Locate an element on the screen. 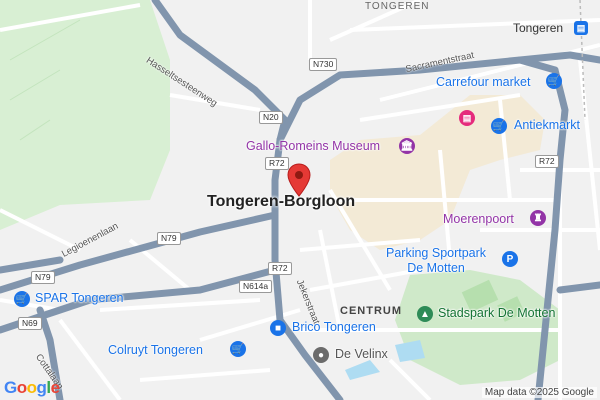  shopping-bag-icon: ■ is located at coordinates (278, 328).